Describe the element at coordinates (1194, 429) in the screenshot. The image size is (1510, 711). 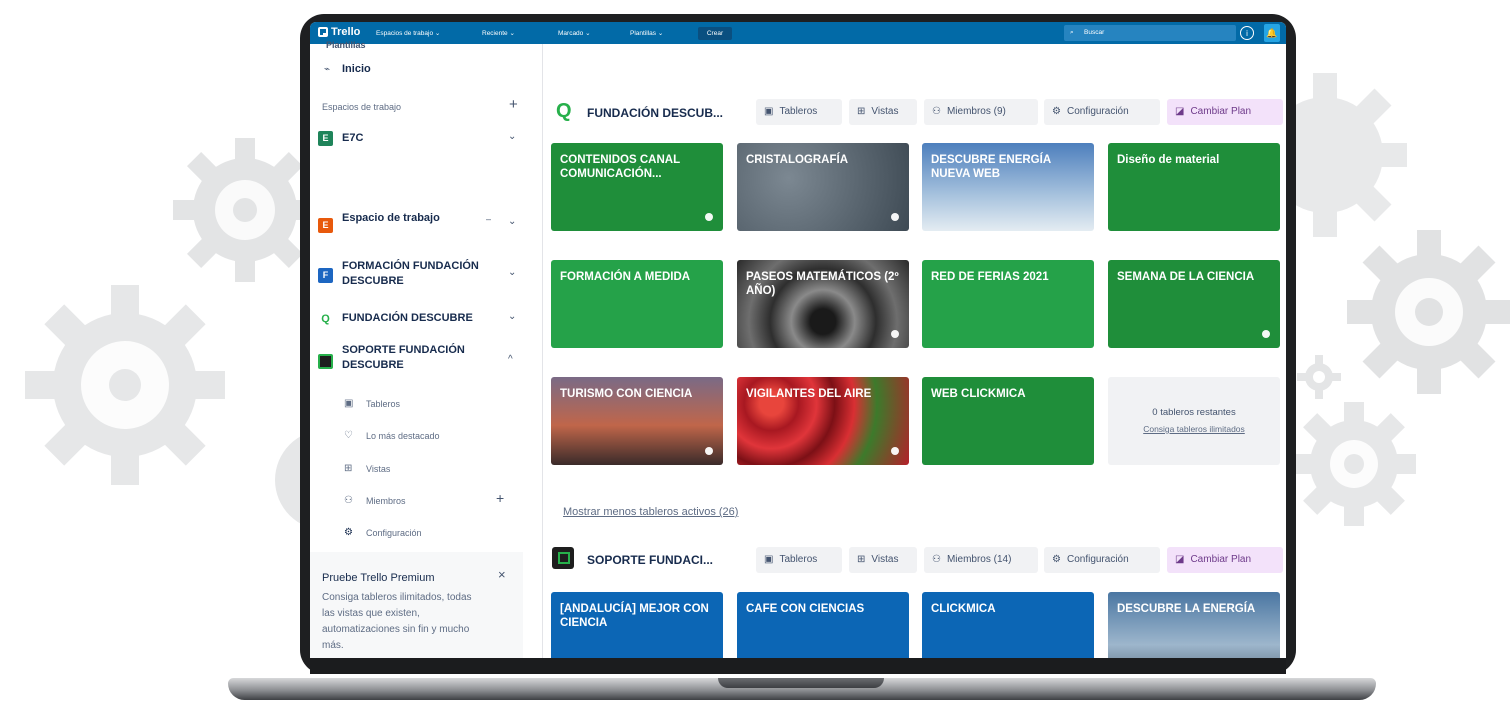
I see `unlimited-boards-link: Consiga tableros ilimitados` at that location.